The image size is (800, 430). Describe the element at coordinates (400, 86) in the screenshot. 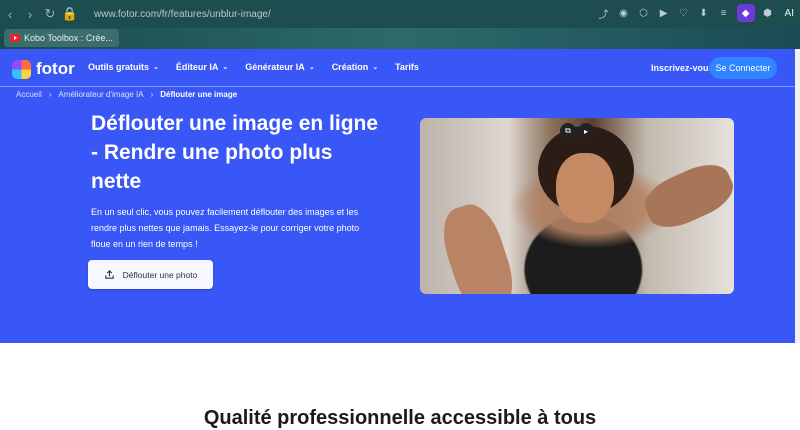

I see `header-divider` at that location.